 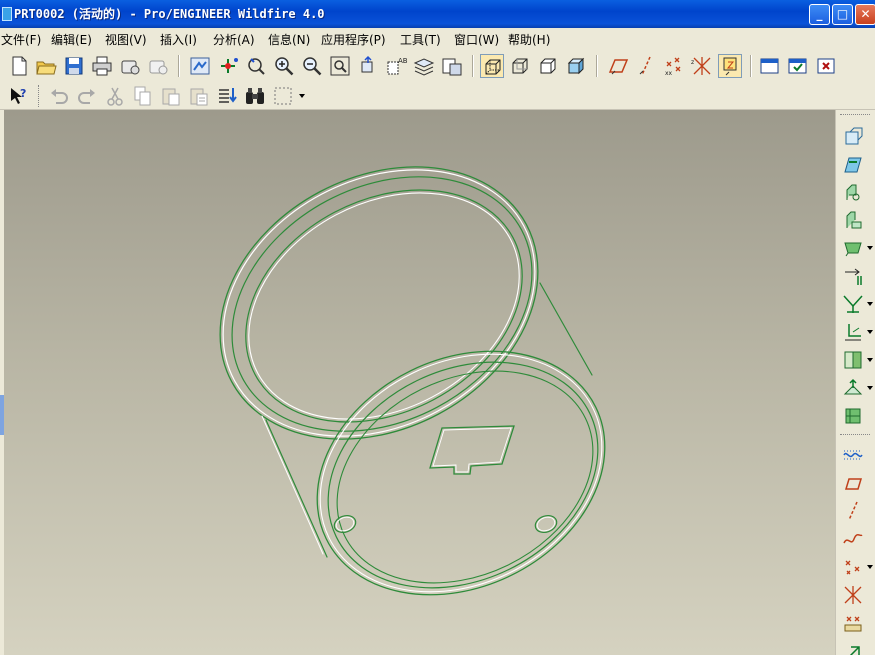 I want to click on analysis-feature-icon, so click(x=853, y=647).